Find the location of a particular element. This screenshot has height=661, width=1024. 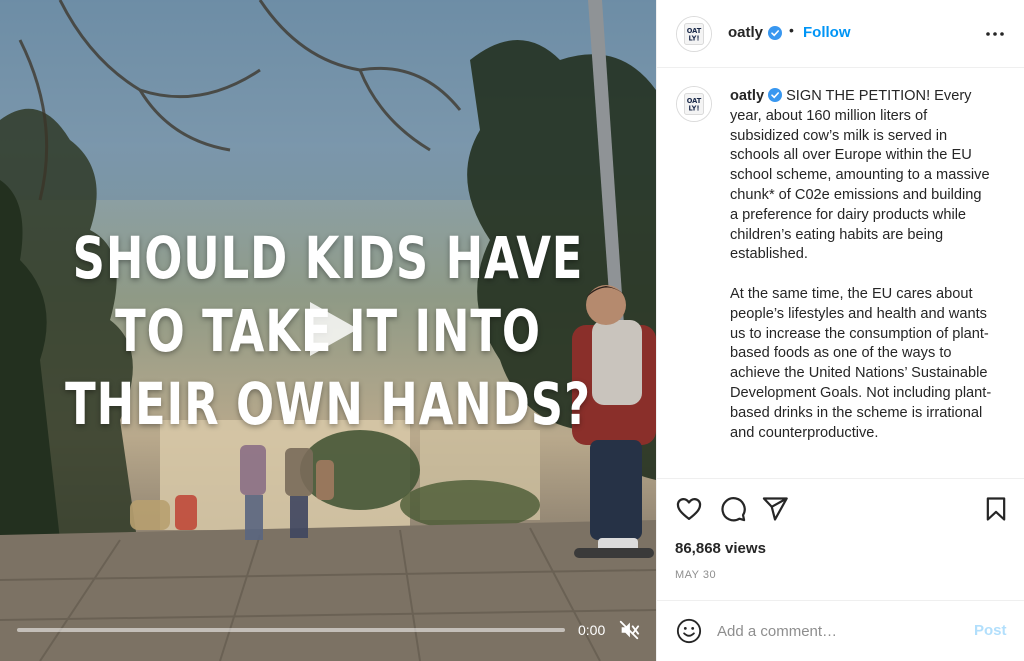

video-time: 0:00 is located at coordinates (592, 630).